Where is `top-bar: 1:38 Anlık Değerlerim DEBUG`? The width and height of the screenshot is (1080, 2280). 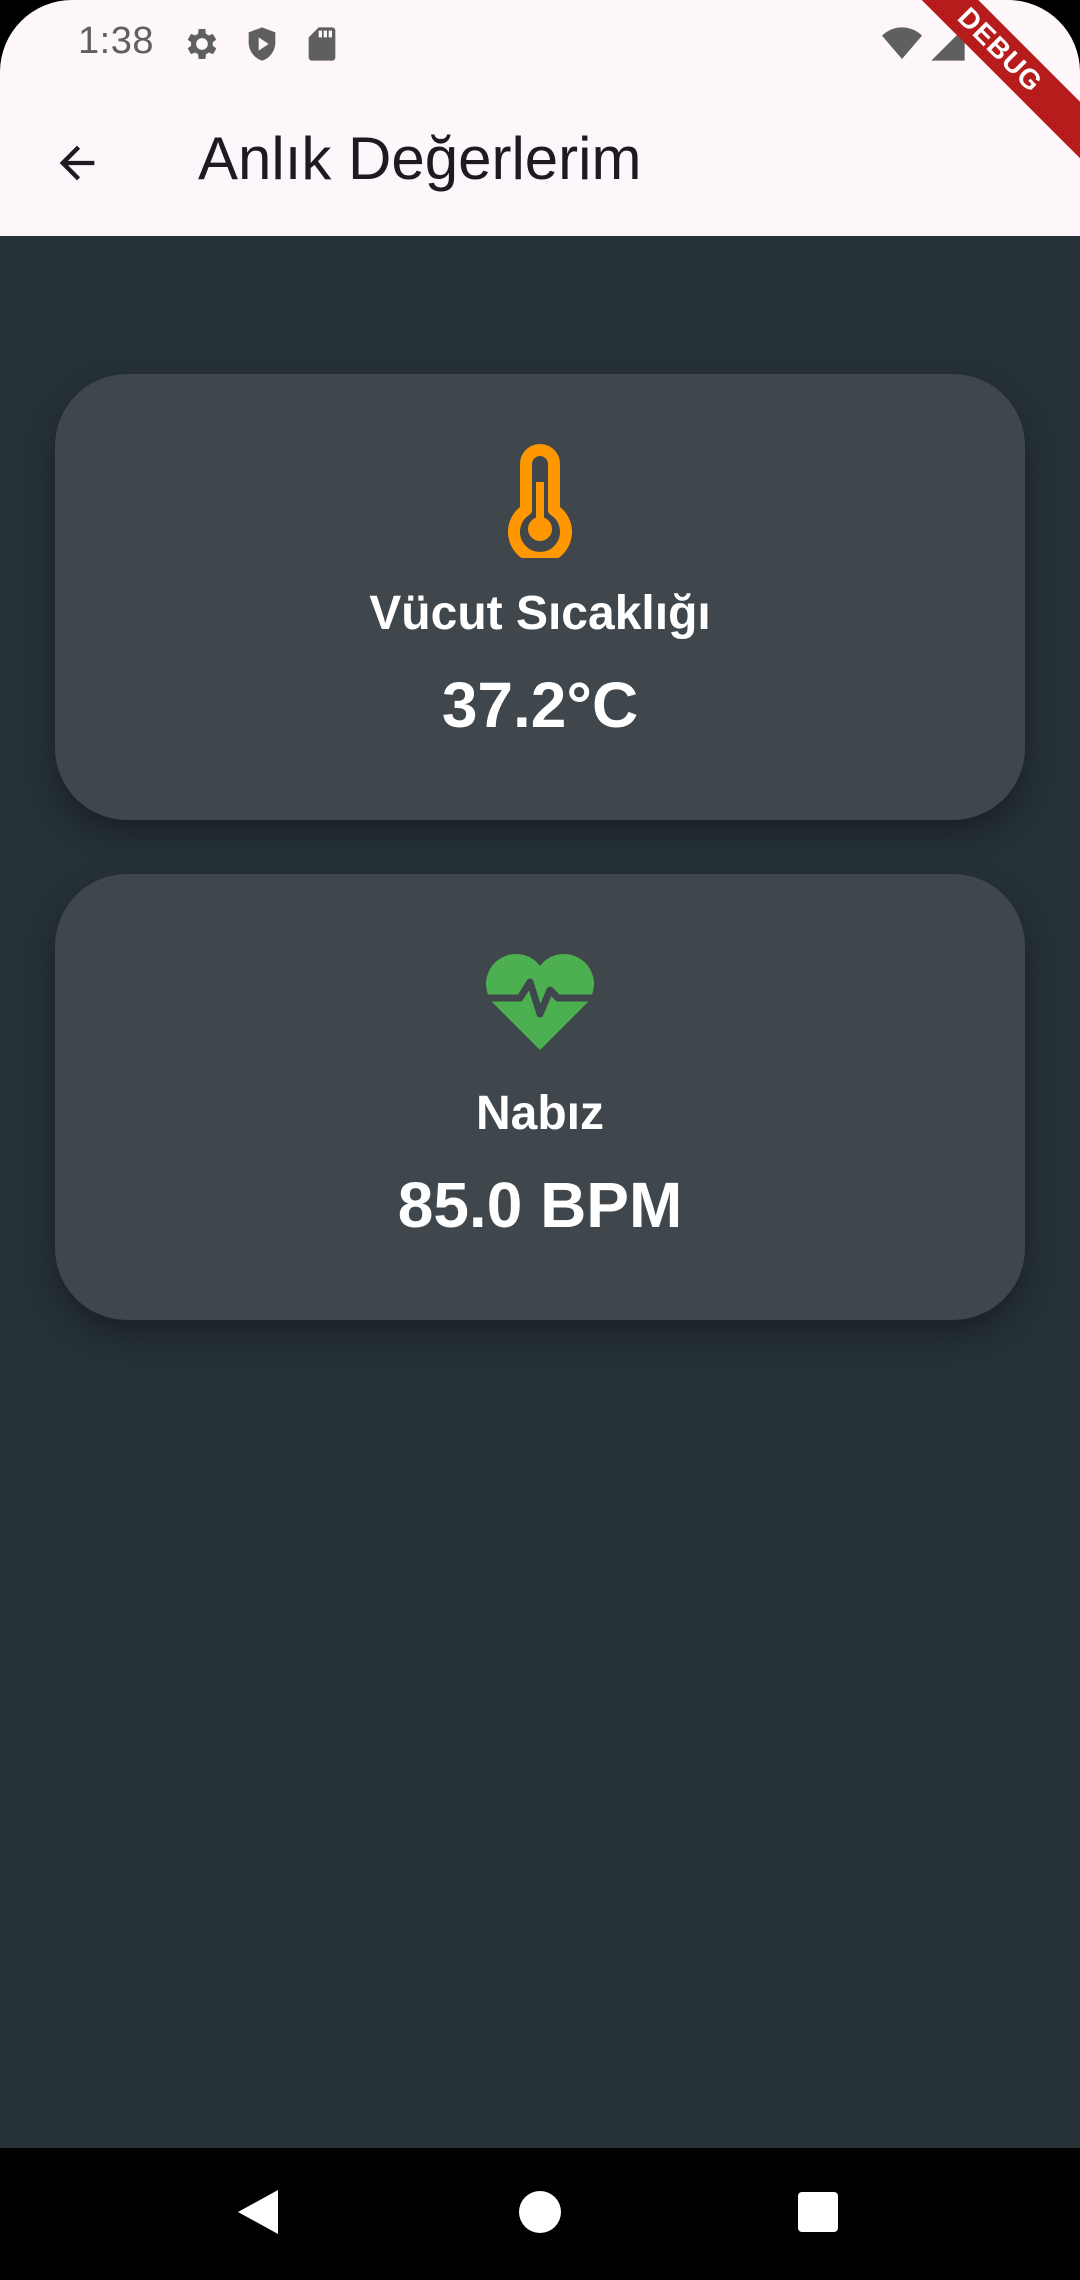
top-bar: 1:38 Anlık Değerlerim DEBUG is located at coordinates (540, 118).